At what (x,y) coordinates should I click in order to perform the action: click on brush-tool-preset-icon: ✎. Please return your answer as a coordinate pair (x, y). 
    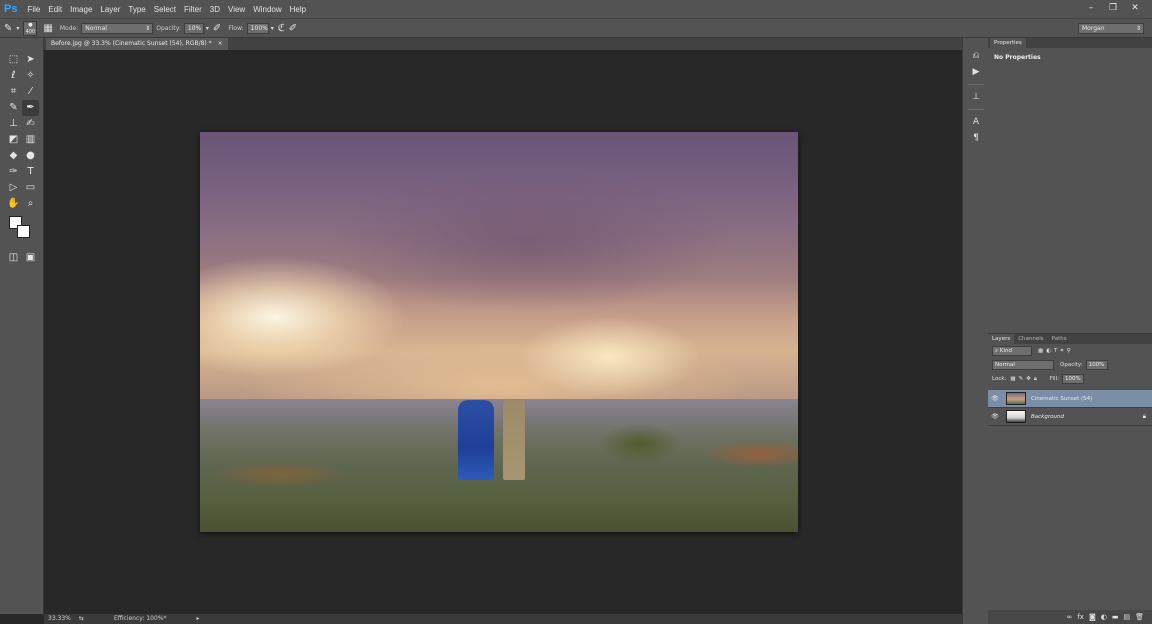
    Looking at the image, I should click on (8, 28).